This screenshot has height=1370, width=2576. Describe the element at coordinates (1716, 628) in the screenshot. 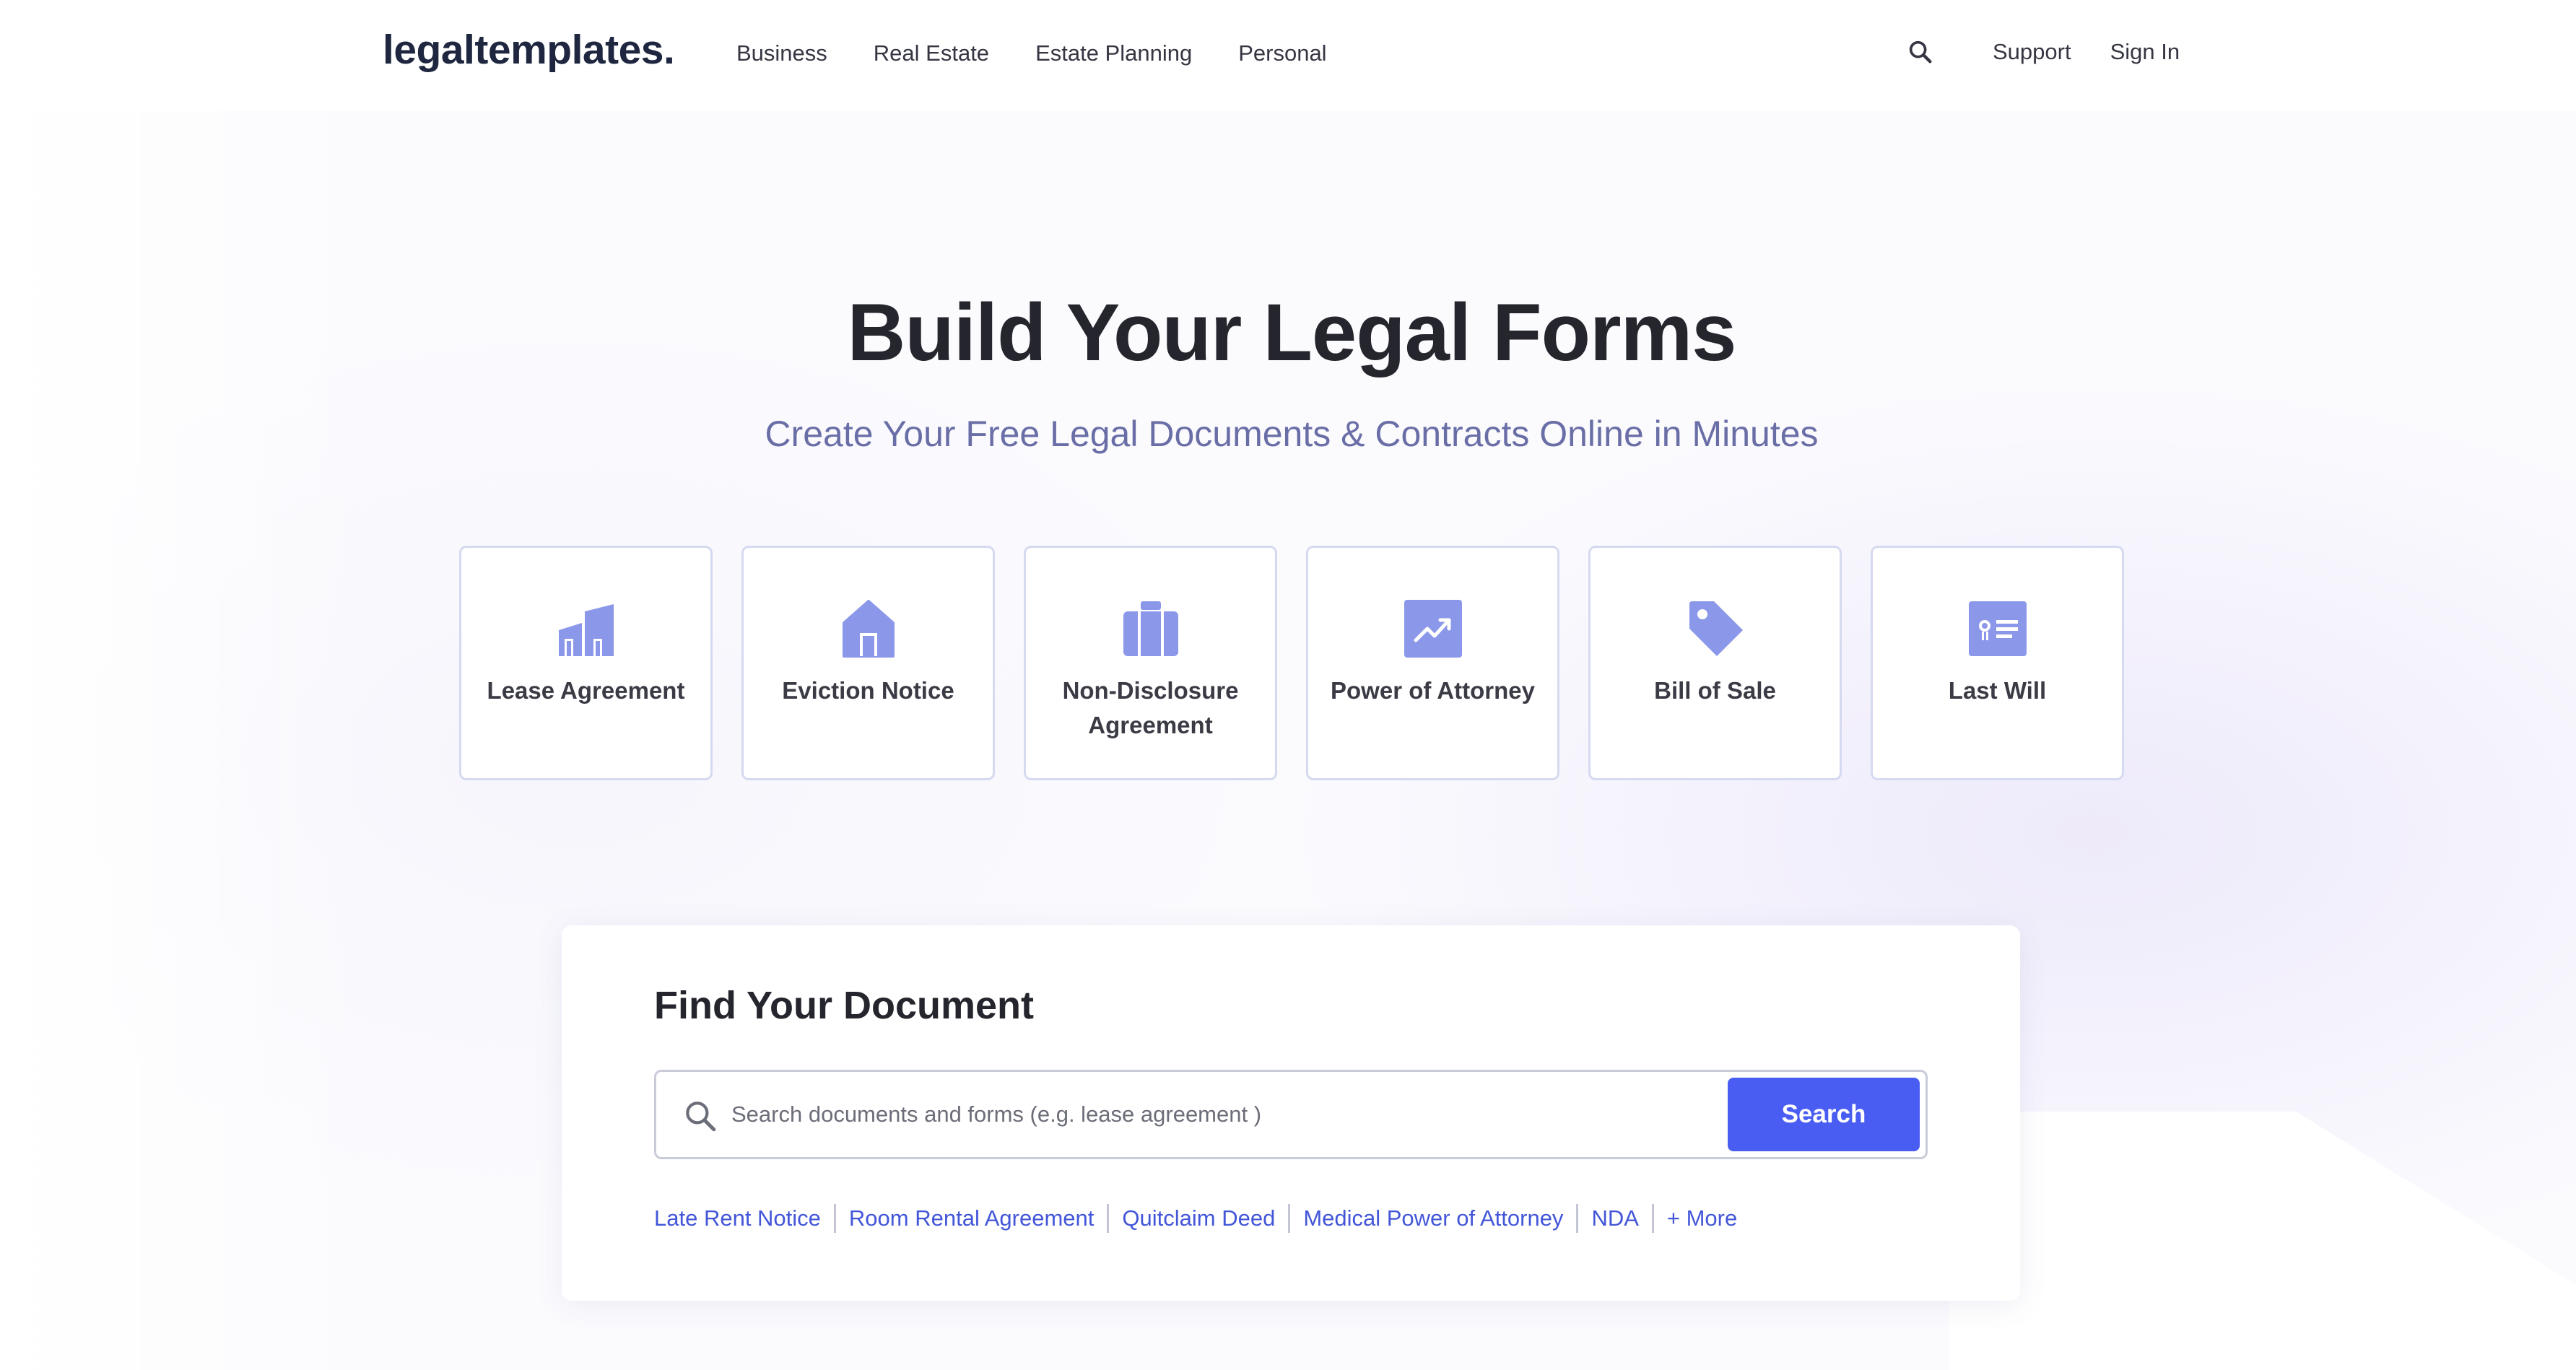

I see `price-tag-icon` at that location.